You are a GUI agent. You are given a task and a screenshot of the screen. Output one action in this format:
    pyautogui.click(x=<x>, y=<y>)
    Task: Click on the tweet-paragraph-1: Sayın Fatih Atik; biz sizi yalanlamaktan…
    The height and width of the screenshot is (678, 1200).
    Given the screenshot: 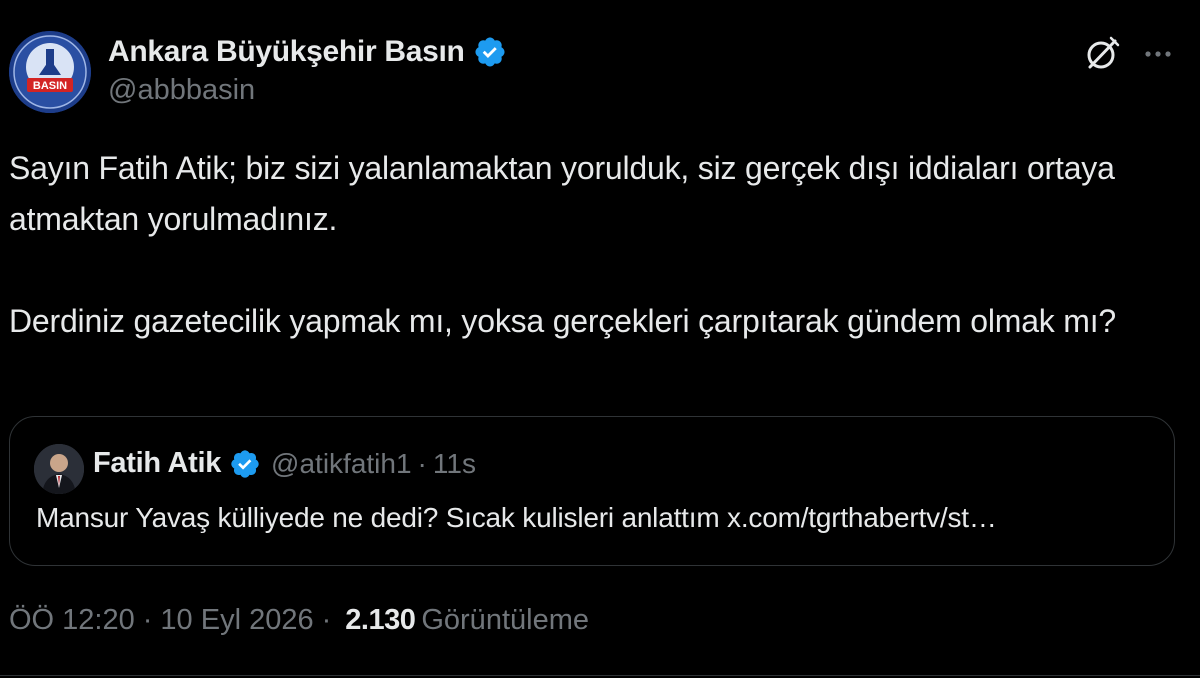 What is the action you would take?
    pyautogui.click(x=562, y=193)
    